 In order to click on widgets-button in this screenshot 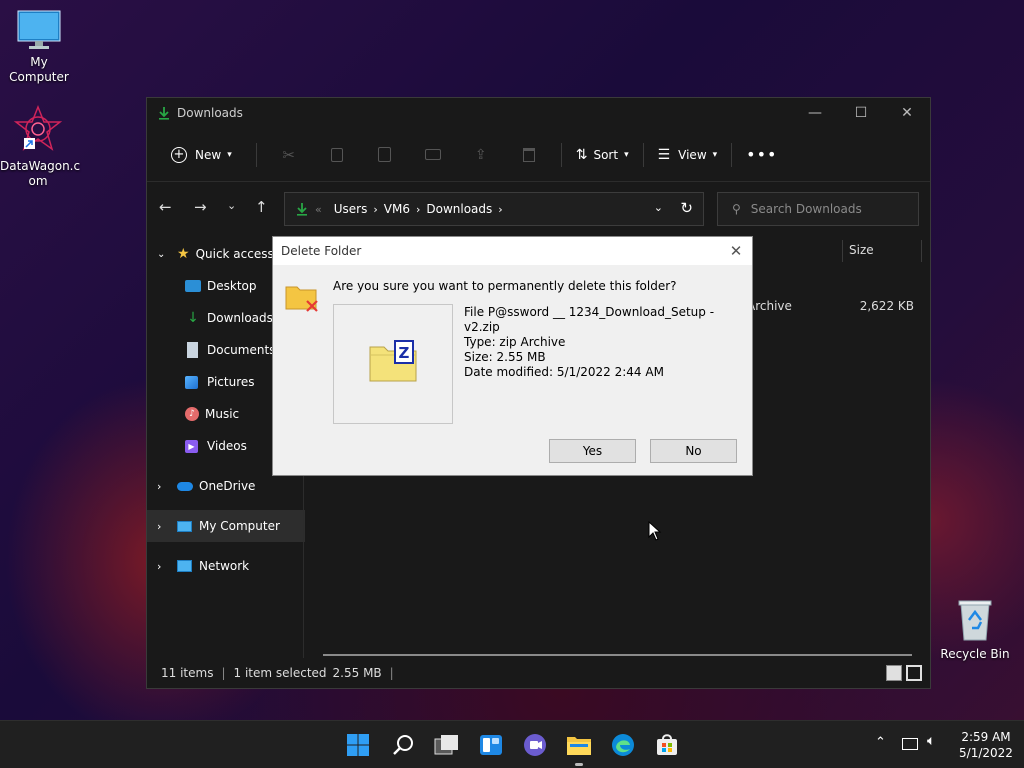, I will do `click(491, 745)`.